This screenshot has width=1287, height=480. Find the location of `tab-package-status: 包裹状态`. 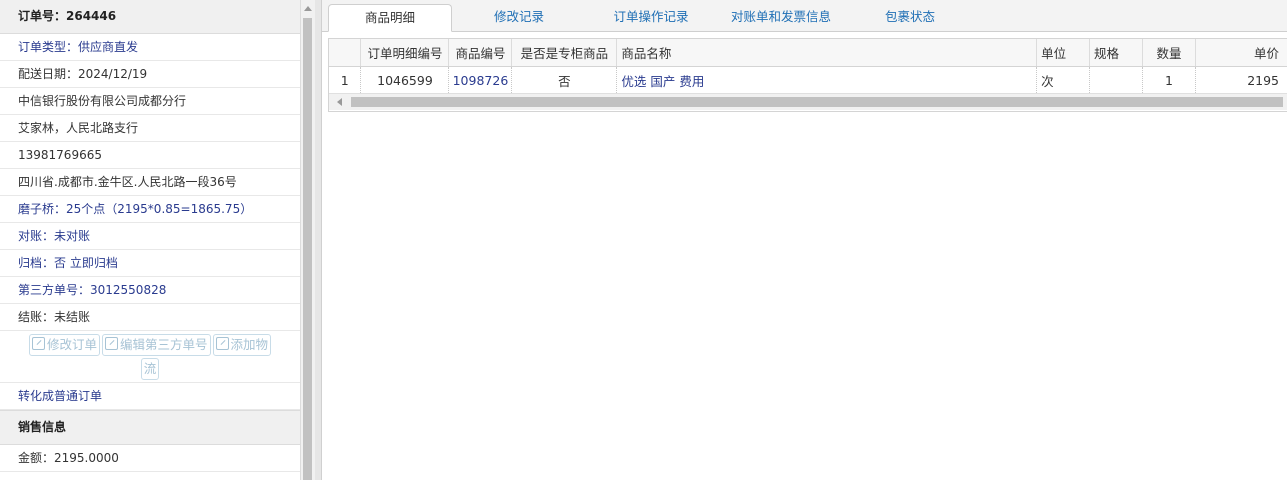

tab-package-status: 包裹状态 is located at coordinates (910, 17).